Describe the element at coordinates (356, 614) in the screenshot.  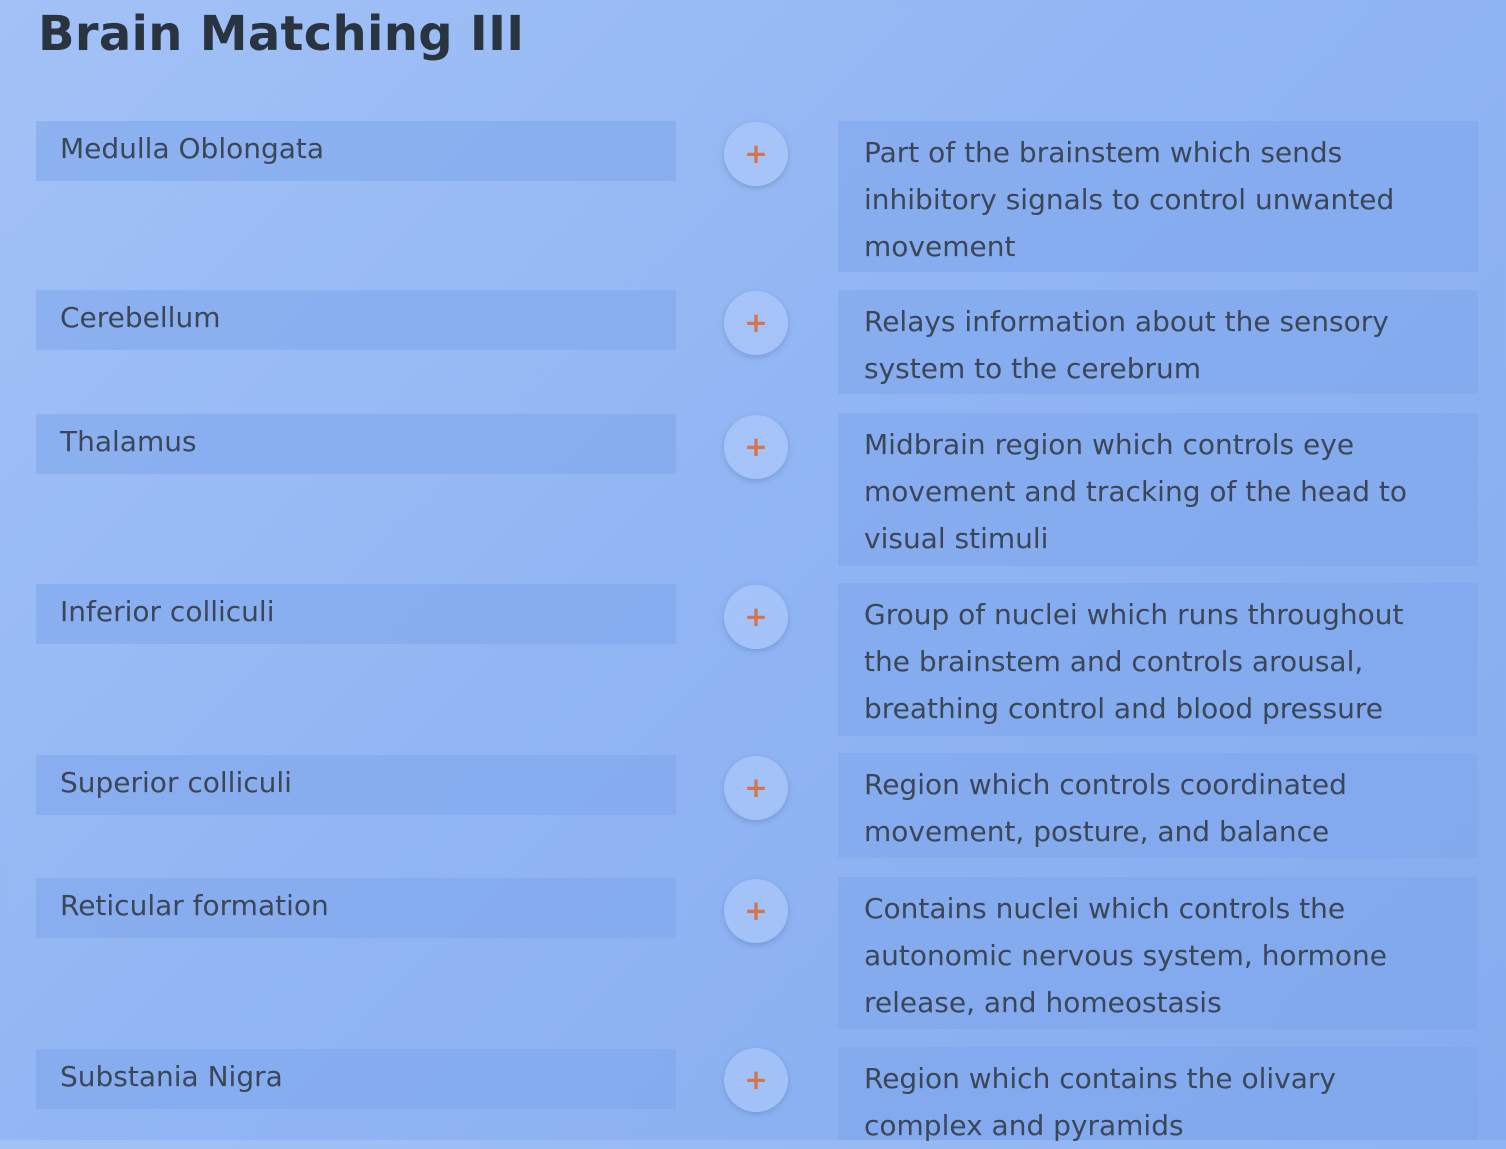
I see `term-item-inferior-colliculi: Inferior colliculi` at that location.